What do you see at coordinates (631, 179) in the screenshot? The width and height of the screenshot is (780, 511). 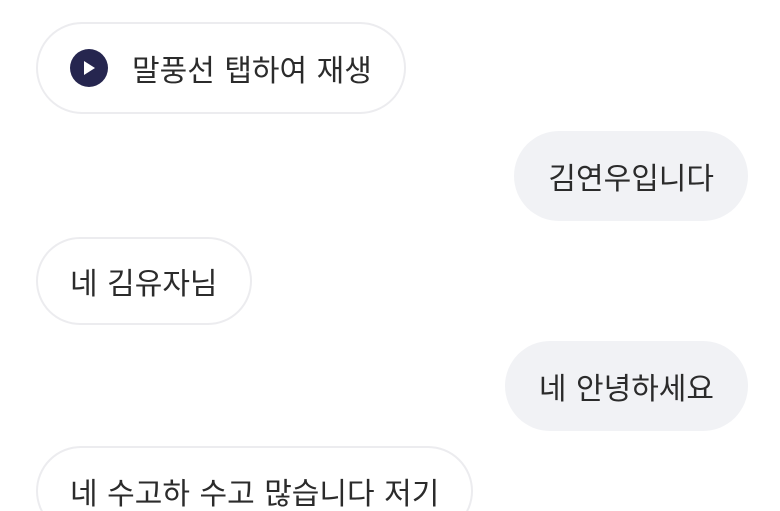 I see `message-text: 김연우입니다` at bounding box center [631, 179].